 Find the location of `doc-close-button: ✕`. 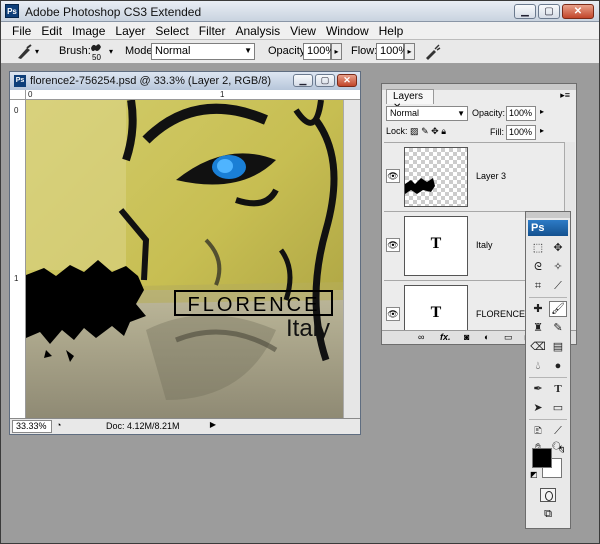

doc-close-button: ✕ is located at coordinates (347, 80).